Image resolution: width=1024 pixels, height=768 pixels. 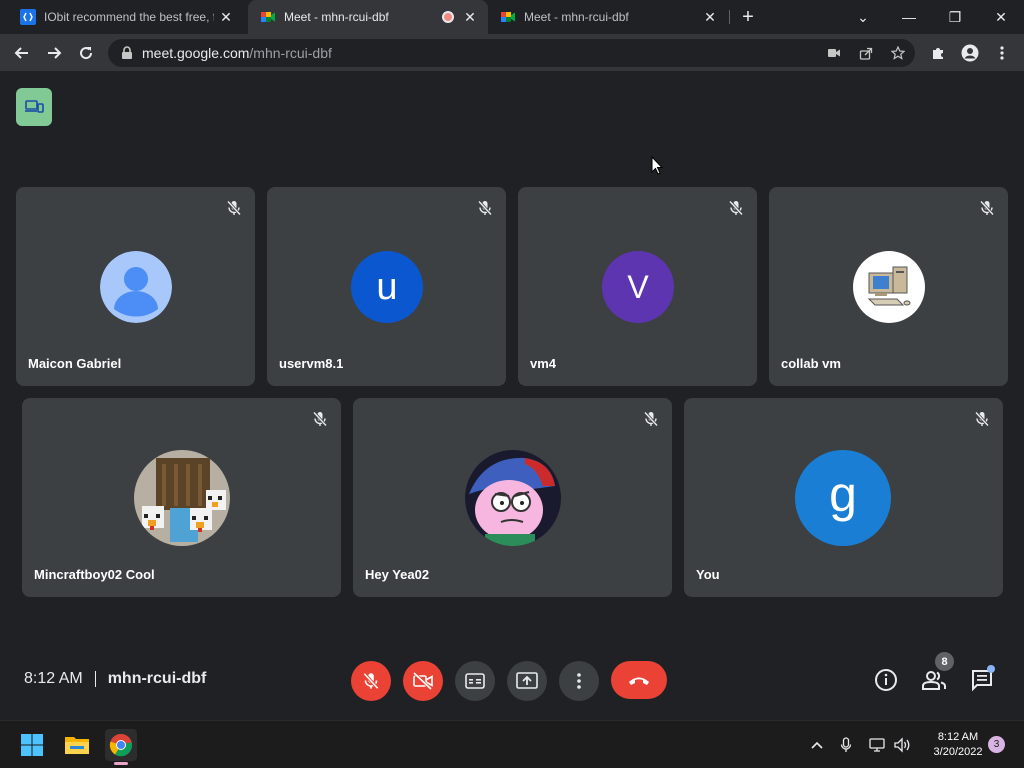 What do you see at coordinates (958, 752) in the screenshot?
I see `clock-date: 3/20/2022` at bounding box center [958, 752].